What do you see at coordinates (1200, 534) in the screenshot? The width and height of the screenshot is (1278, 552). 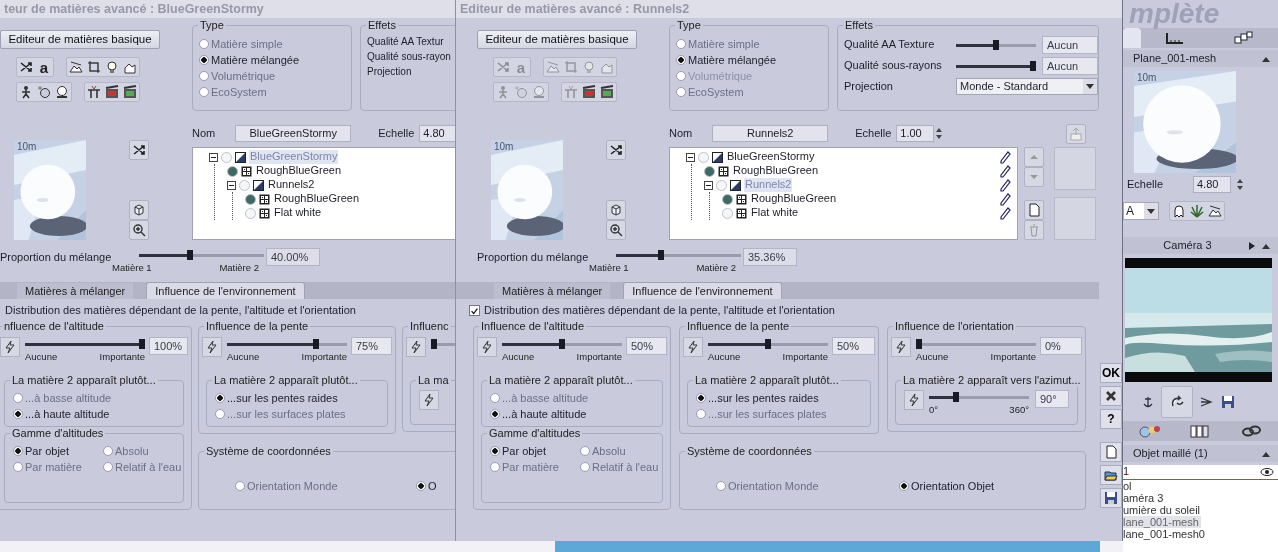 I see `list-item: lane_001-mesh0` at bounding box center [1200, 534].